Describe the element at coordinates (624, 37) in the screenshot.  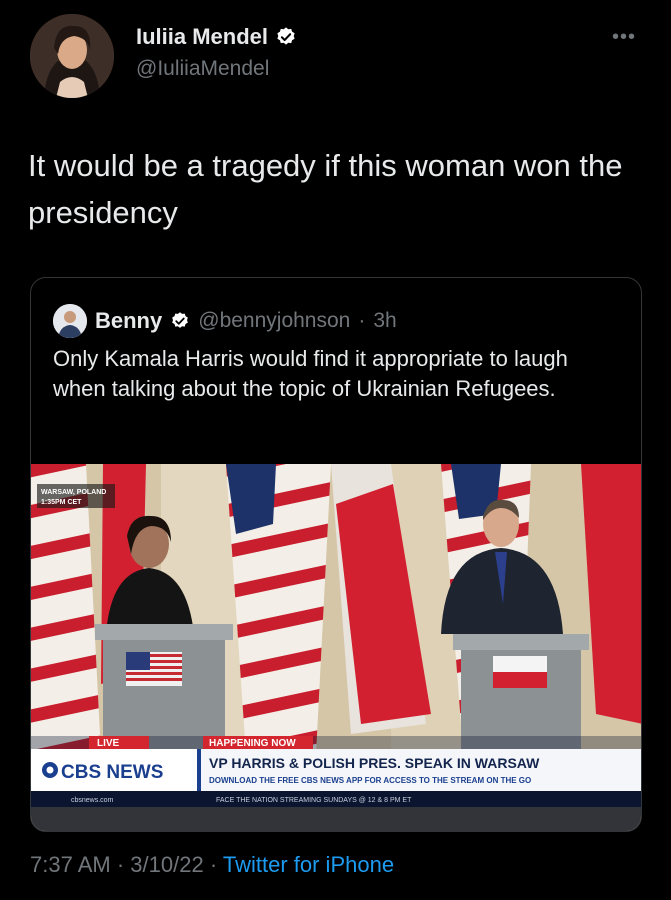
I see `more-options-icon: •••` at that location.